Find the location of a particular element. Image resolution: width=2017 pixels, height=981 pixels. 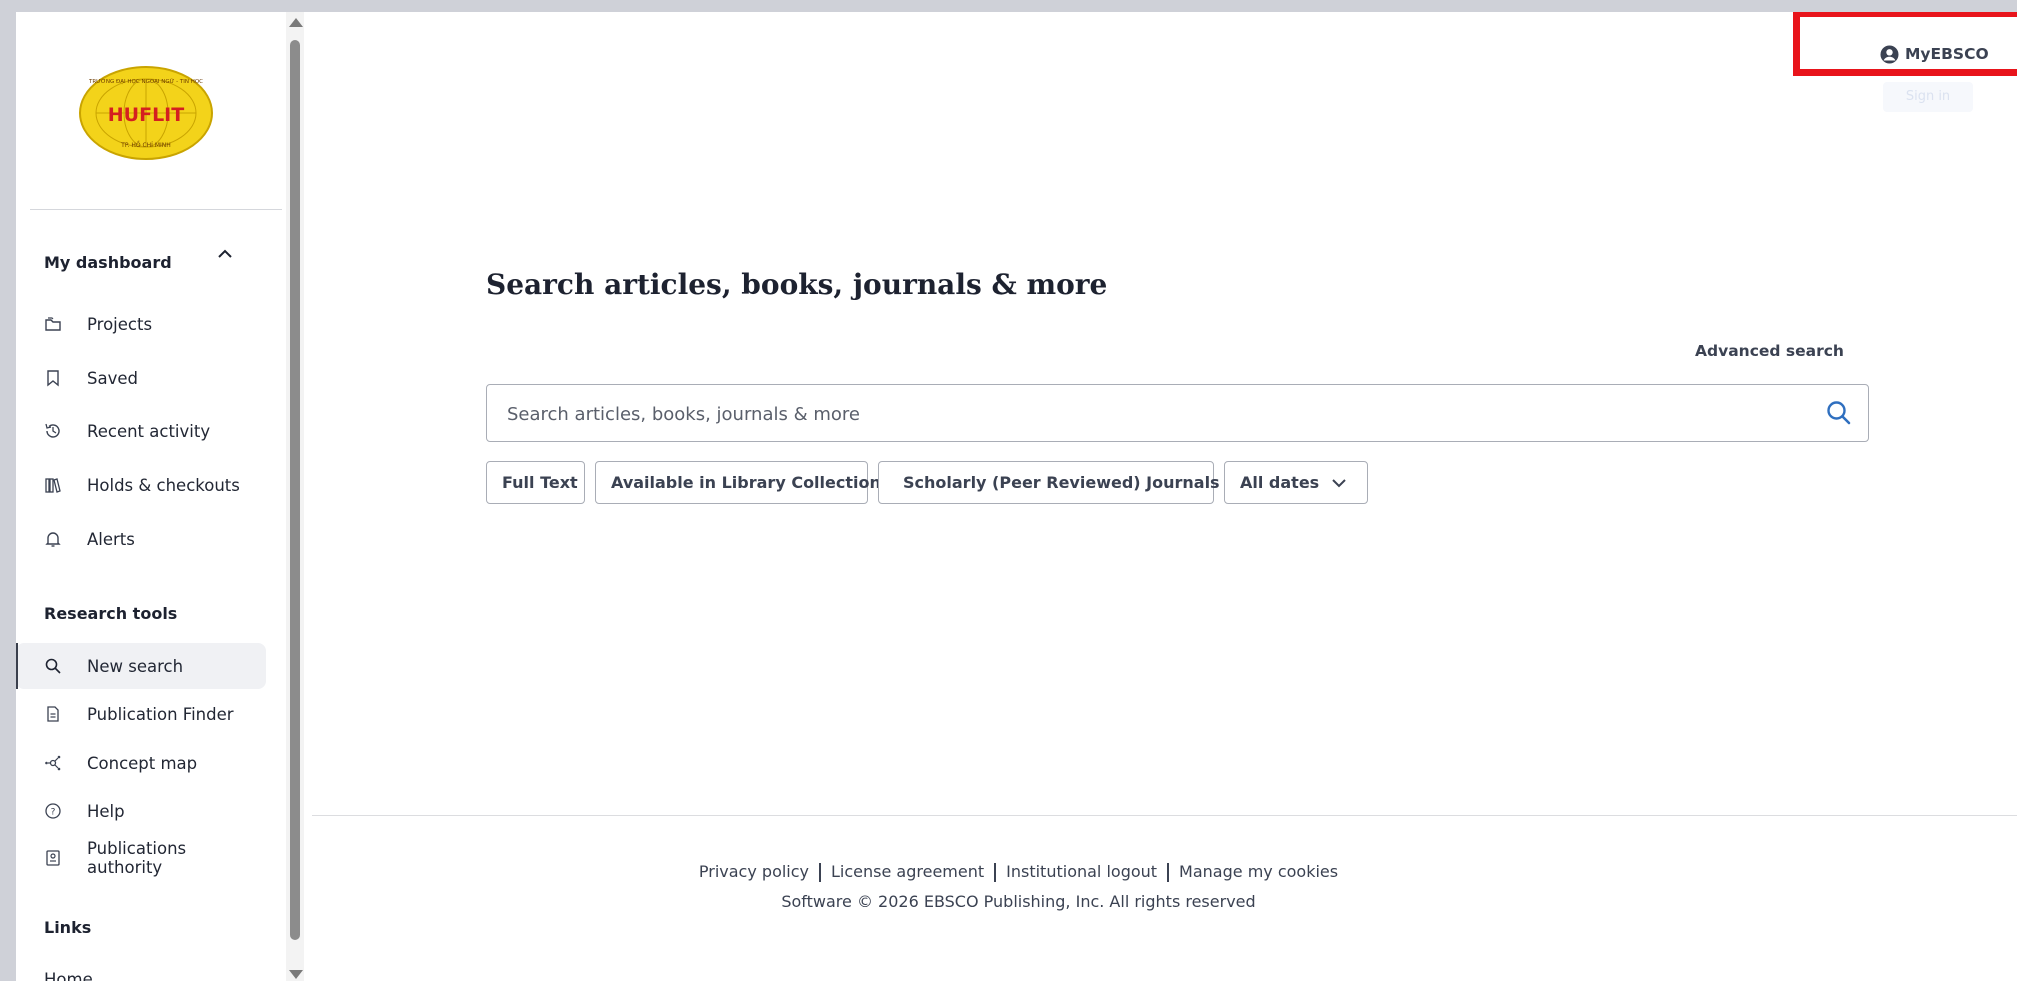

sidebar-item-label: Concept map is located at coordinates (142, 763).